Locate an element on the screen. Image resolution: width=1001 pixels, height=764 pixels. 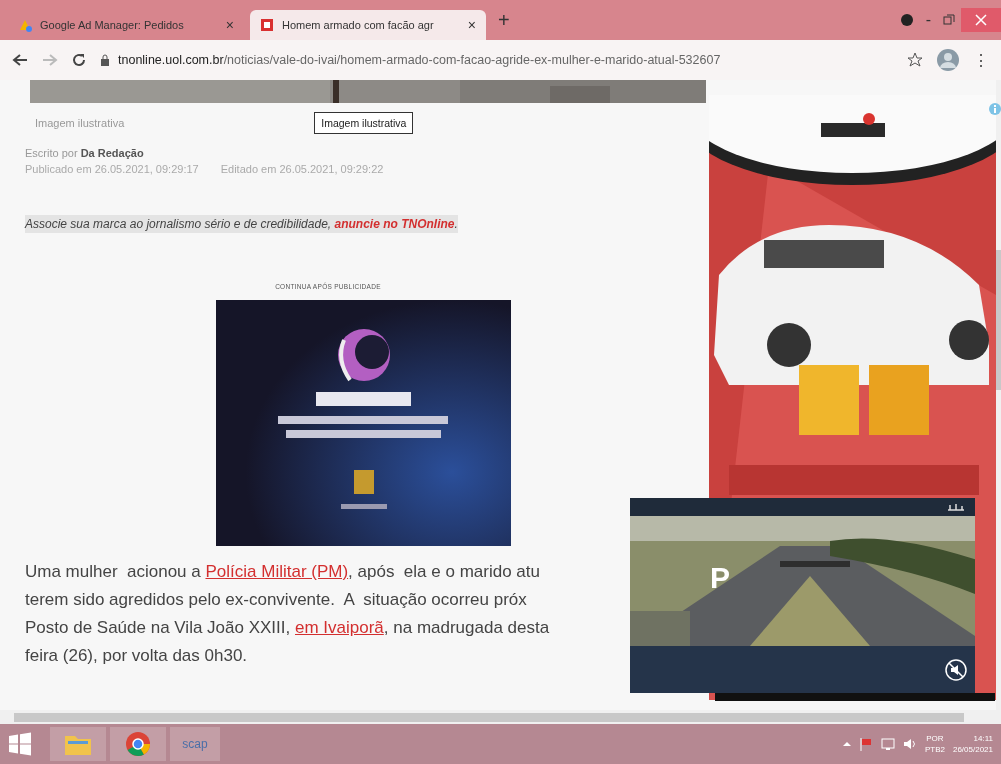
lock-icon is located at coordinates (105, 60).